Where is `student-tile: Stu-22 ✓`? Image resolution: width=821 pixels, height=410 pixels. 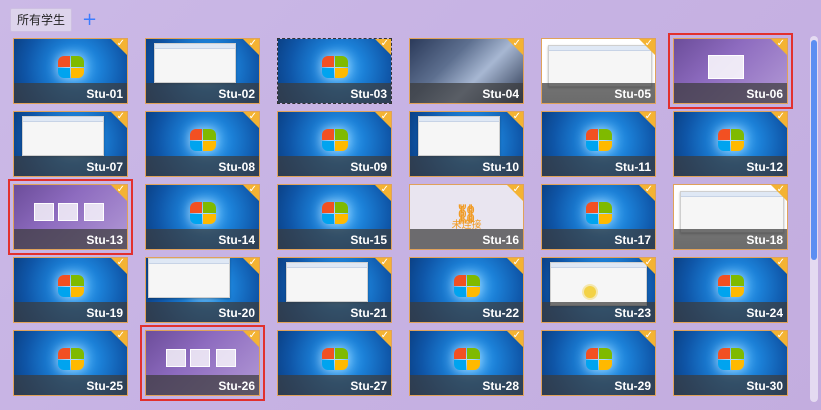
student-tile: Stu-22 ✓ is located at coordinates (466, 290).